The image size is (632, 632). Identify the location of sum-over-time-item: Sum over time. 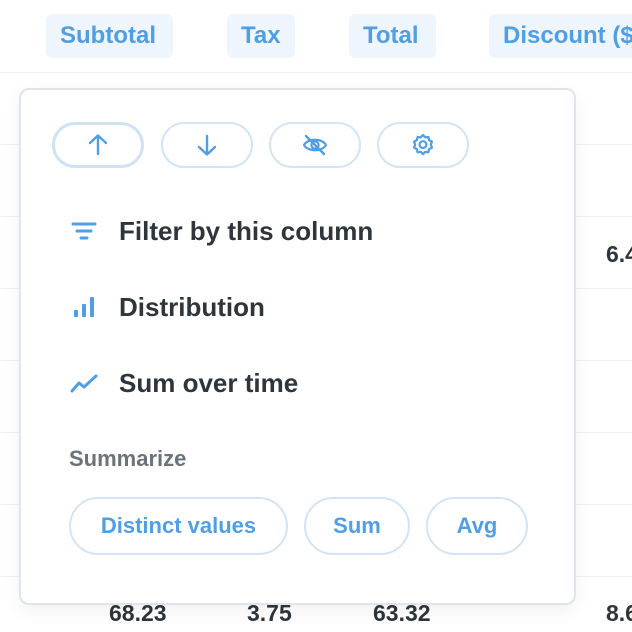
(183, 383).